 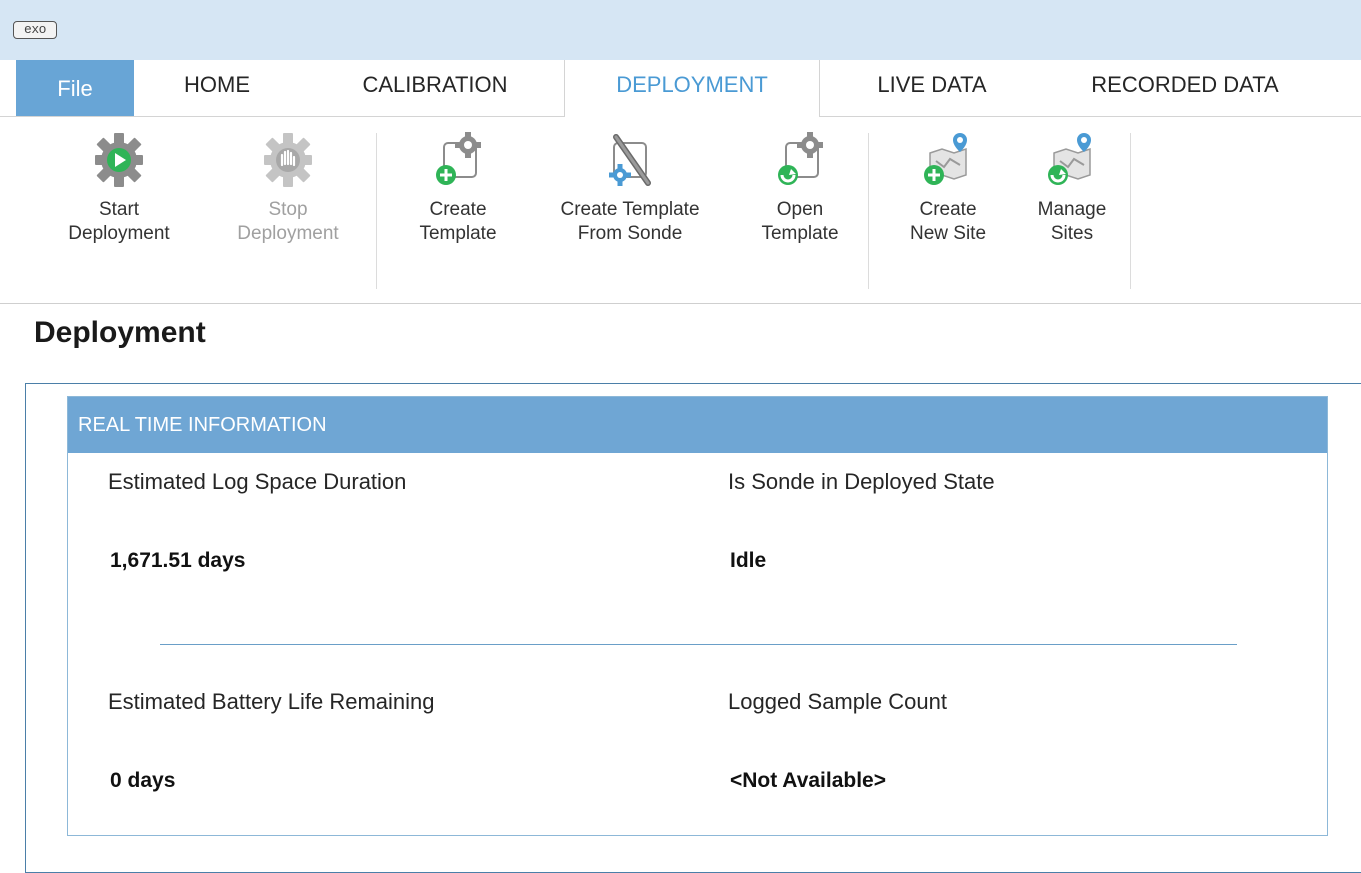 What do you see at coordinates (948, 233) in the screenshot?
I see `create-new-site-label-line2: New Site` at bounding box center [948, 233].